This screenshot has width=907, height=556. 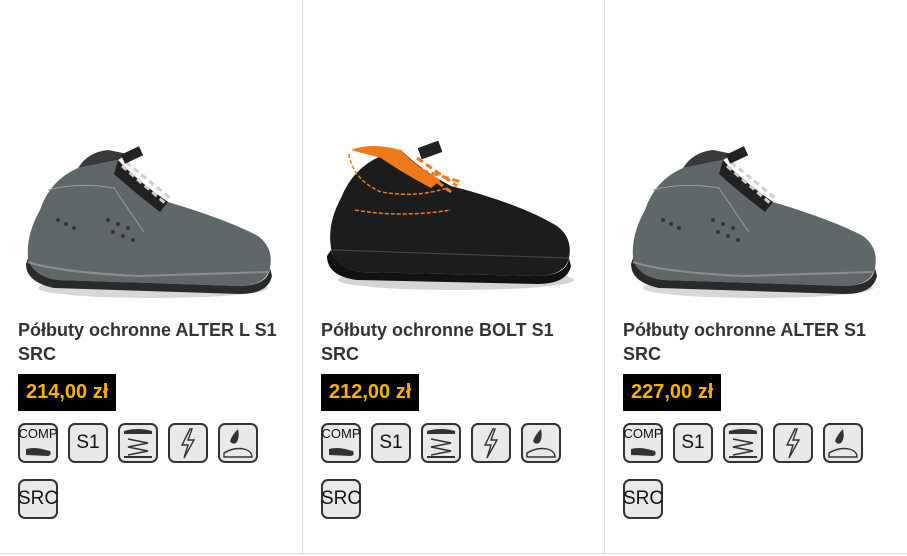 I want to click on product-title: Półbuty ochronne ALTER L S1 SRC, so click(x=152, y=342).